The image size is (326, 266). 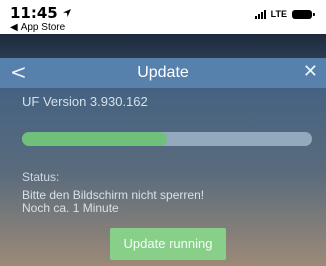 What do you see at coordinates (41, 177) in the screenshot?
I see `status-heading: Status:` at bounding box center [41, 177].